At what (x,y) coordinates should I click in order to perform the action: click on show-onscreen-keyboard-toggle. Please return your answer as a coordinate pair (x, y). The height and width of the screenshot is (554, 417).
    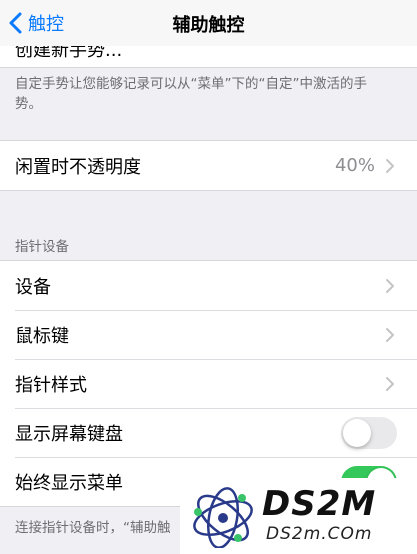
    Looking at the image, I should click on (369, 432).